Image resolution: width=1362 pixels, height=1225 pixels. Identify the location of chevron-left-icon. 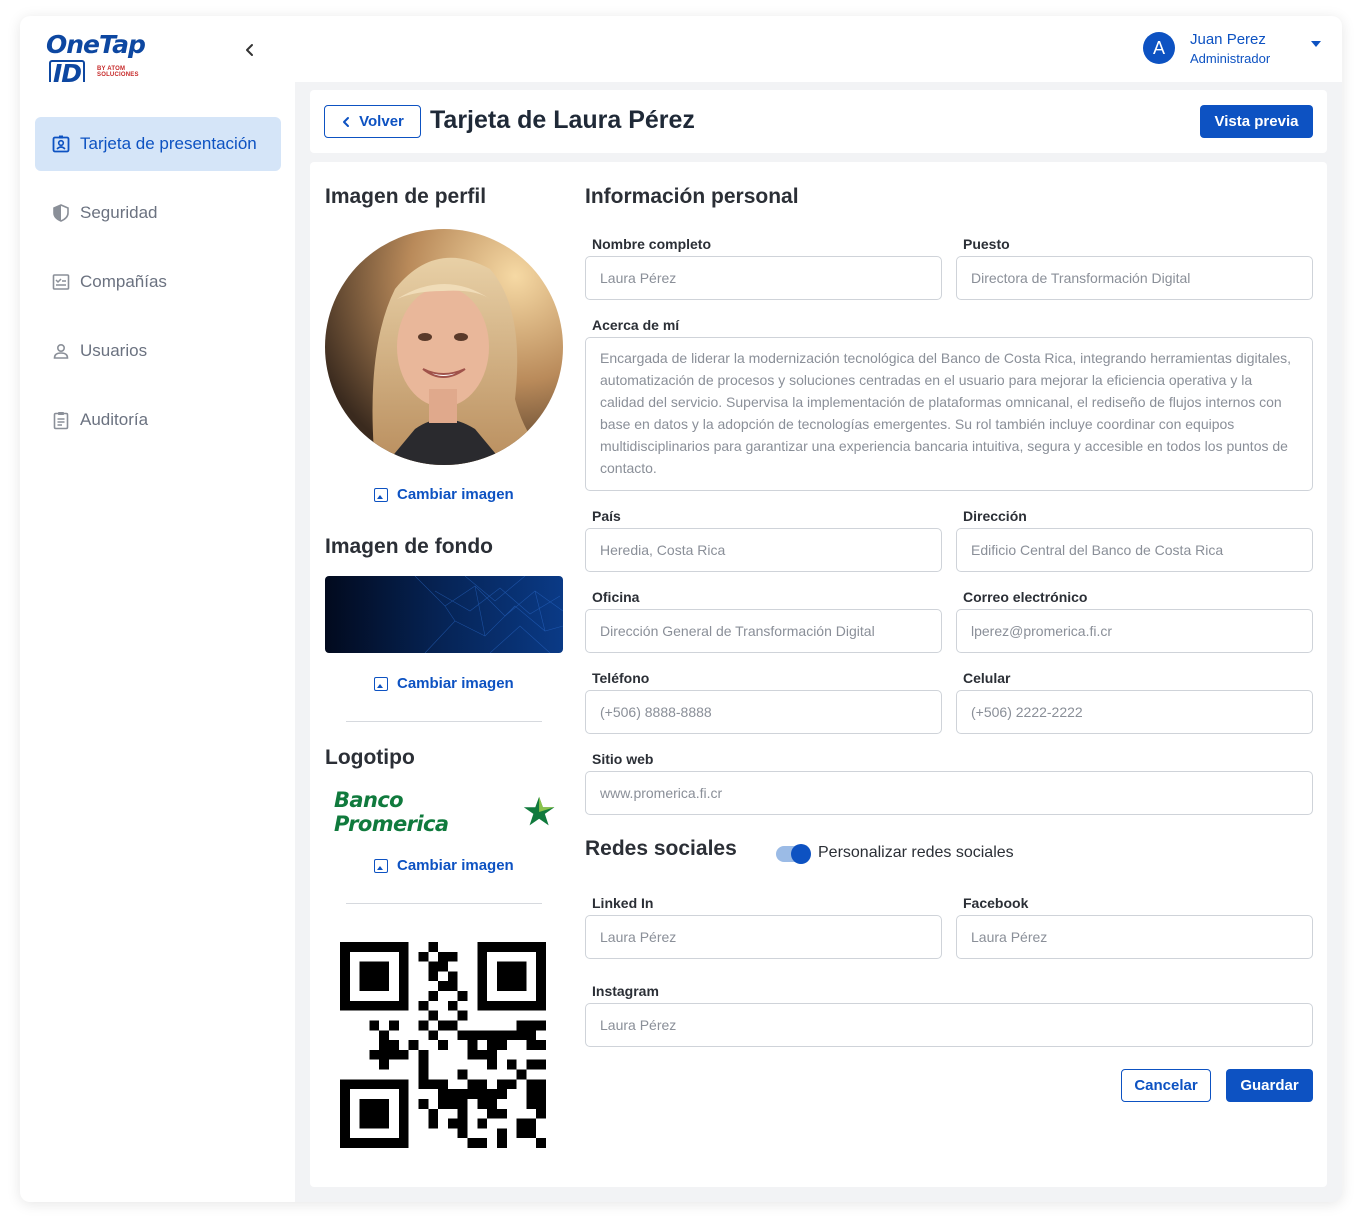
(249, 50).